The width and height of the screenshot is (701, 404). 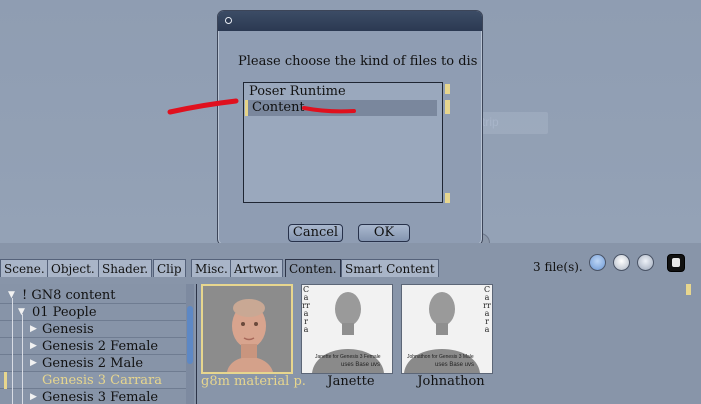 I want to click on content-scrollbar, so click(x=688, y=289).